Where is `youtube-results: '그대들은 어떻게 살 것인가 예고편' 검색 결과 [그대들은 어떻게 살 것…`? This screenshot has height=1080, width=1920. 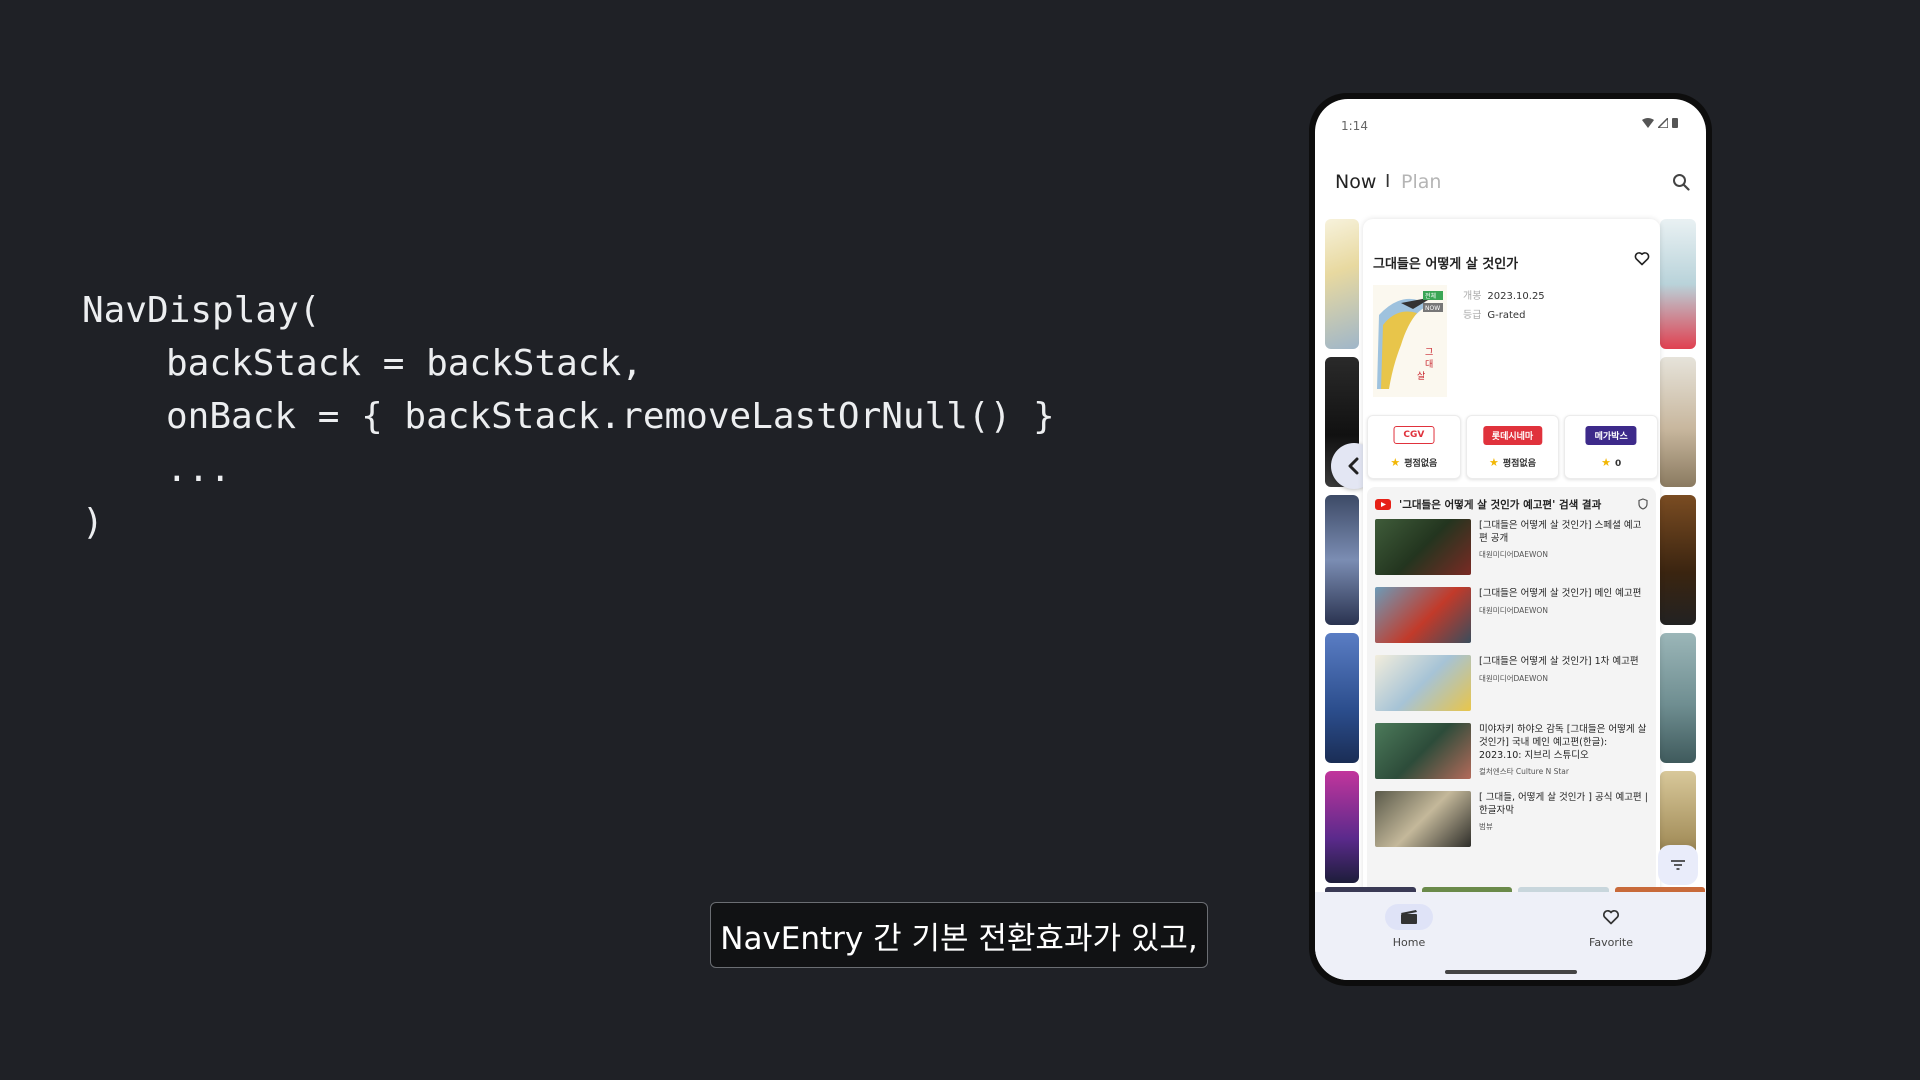
youtube-results: '그대들은 어떻게 살 것인가 예고편' 검색 결과 [그대들은 어떻게 살 것… is located at coordinates (1511, 690).